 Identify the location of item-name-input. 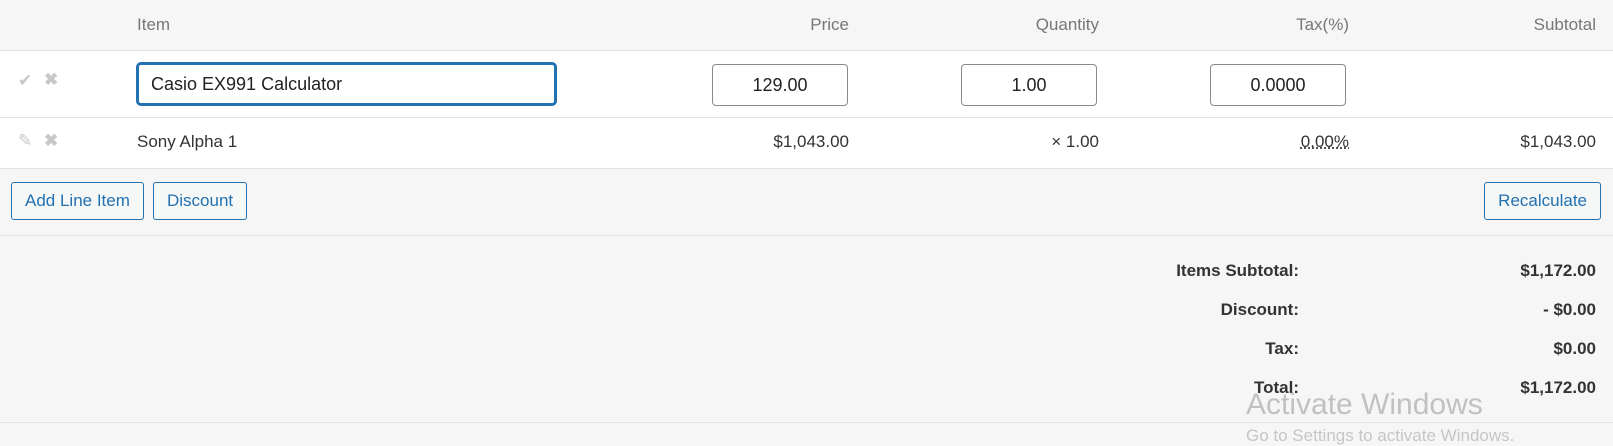
(346, 84).